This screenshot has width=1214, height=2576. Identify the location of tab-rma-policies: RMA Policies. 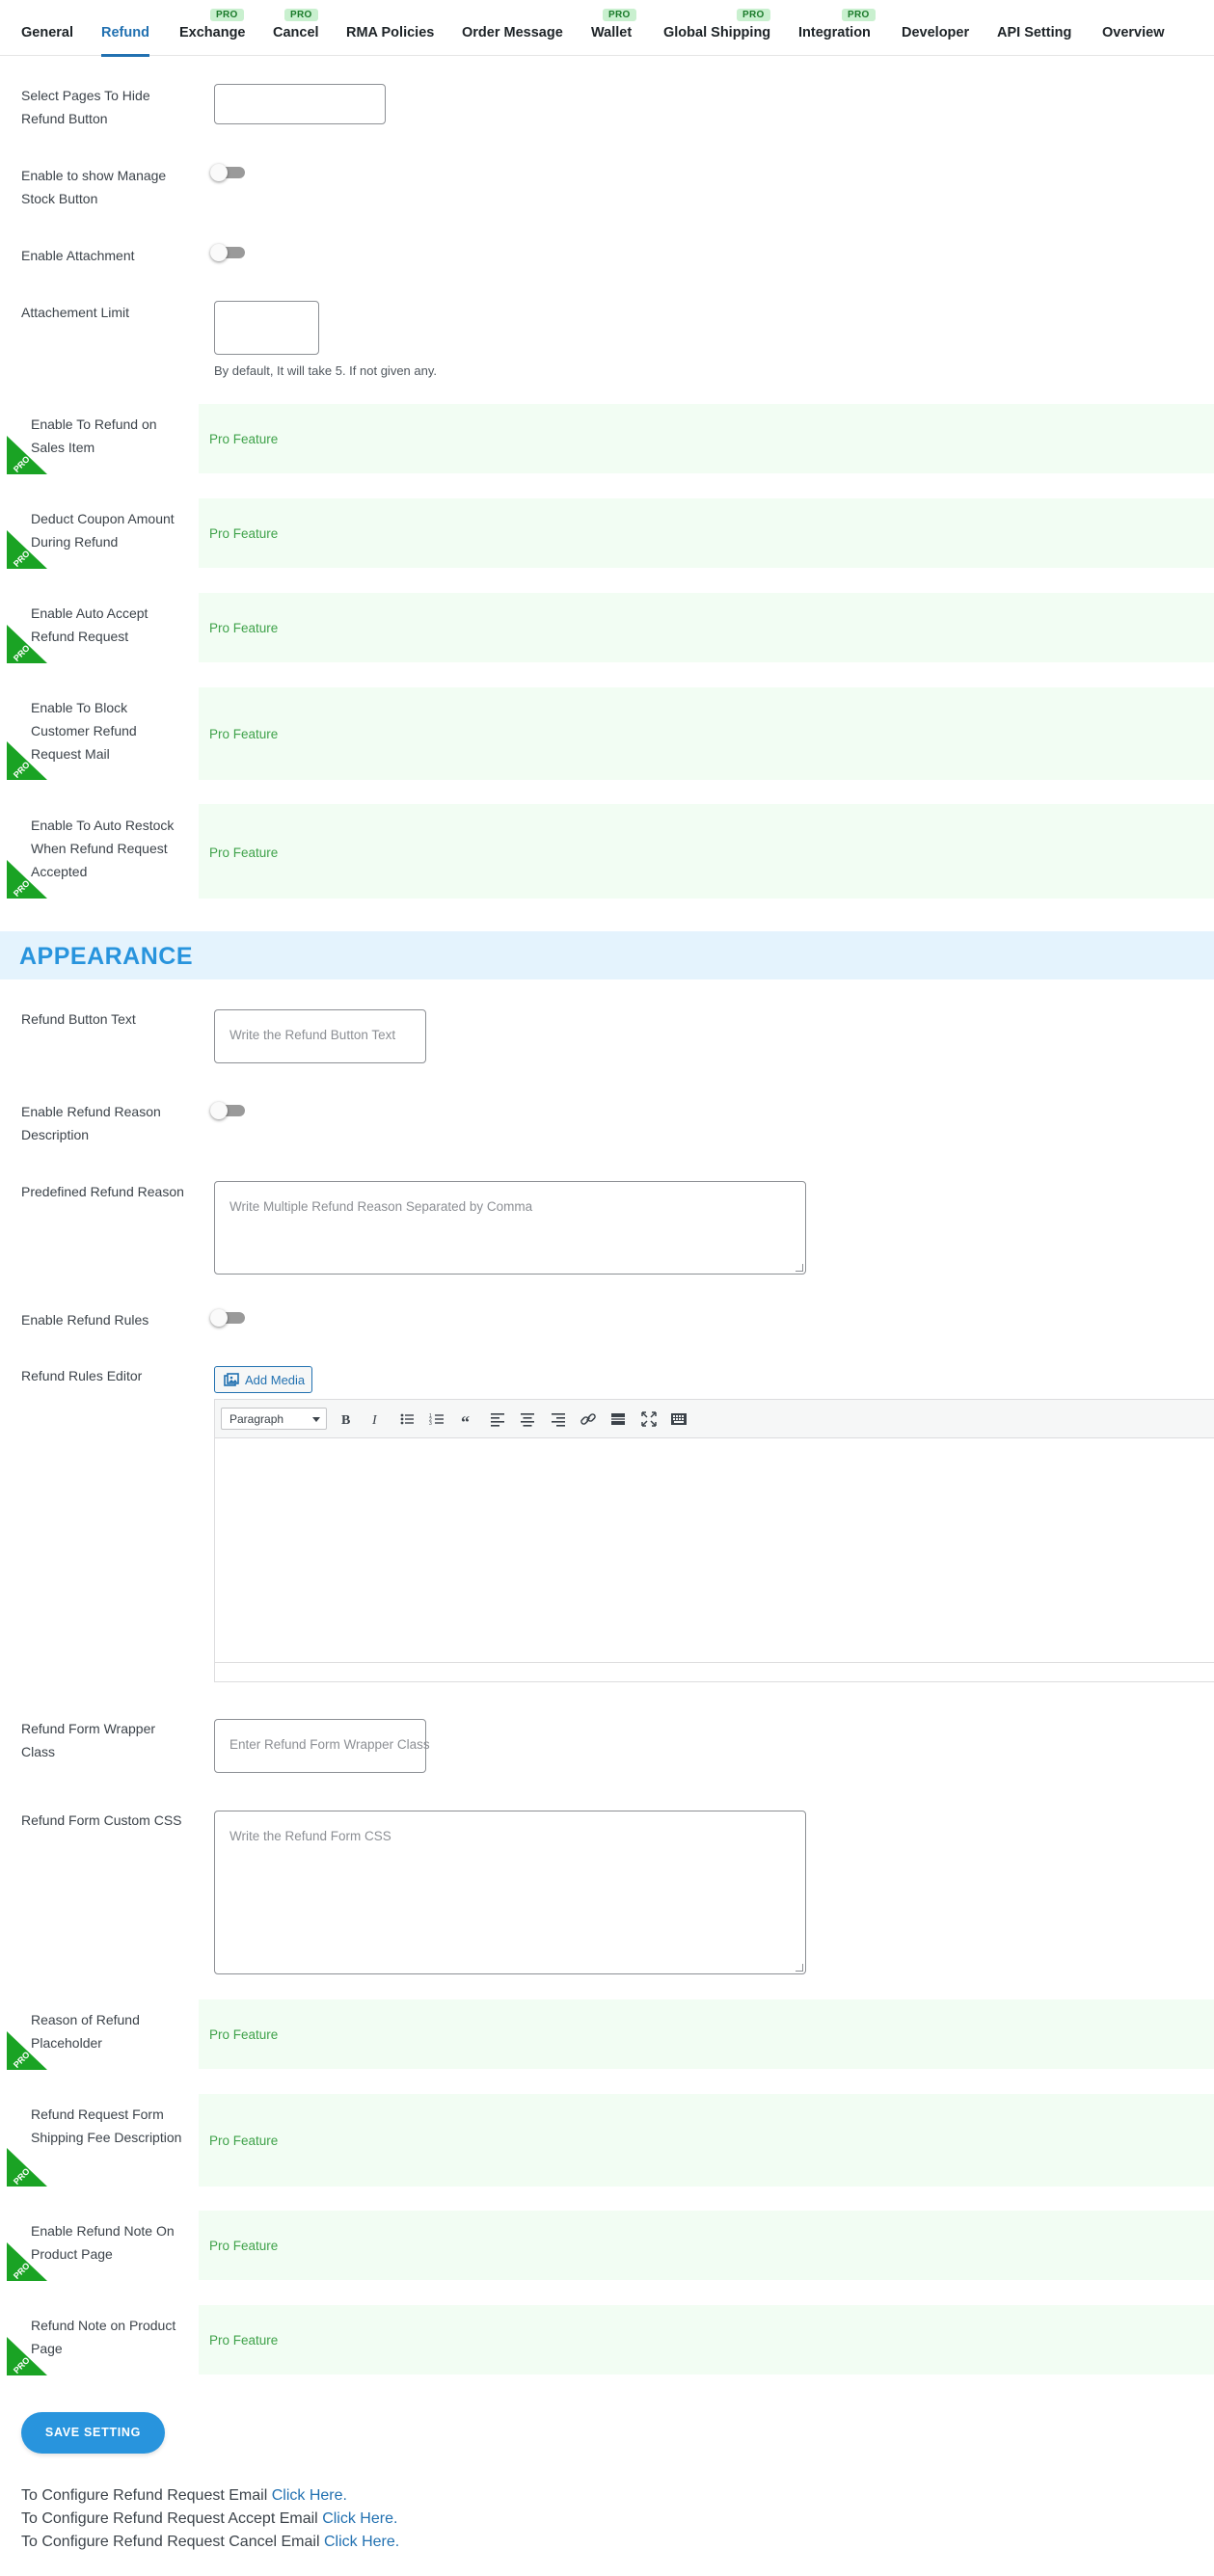
(390, 32).